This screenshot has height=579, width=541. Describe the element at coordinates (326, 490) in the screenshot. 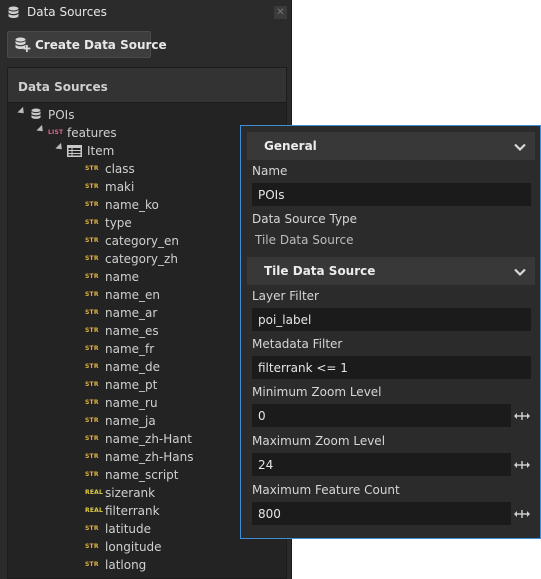

I see `maximum-feature-count-label: Maximum Feature Count` at that location.